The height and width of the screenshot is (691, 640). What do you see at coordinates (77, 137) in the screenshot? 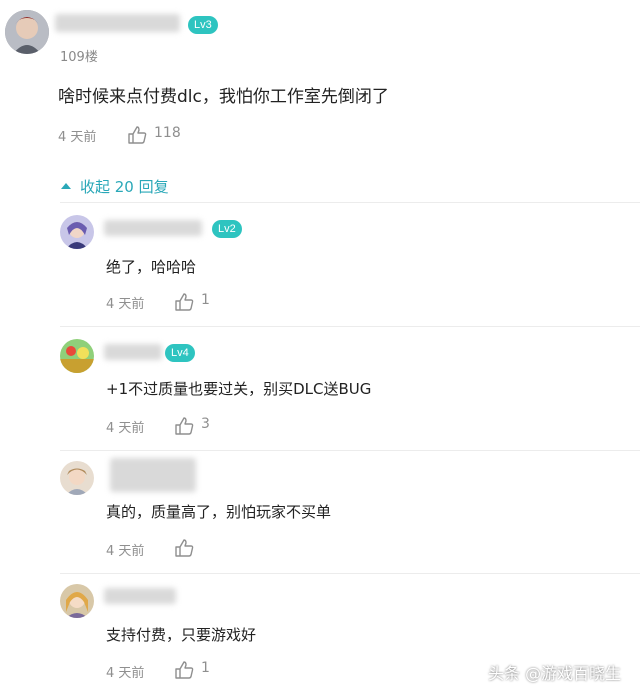
I see `comment-time: 4 天前` at bounding box center [77, 137].